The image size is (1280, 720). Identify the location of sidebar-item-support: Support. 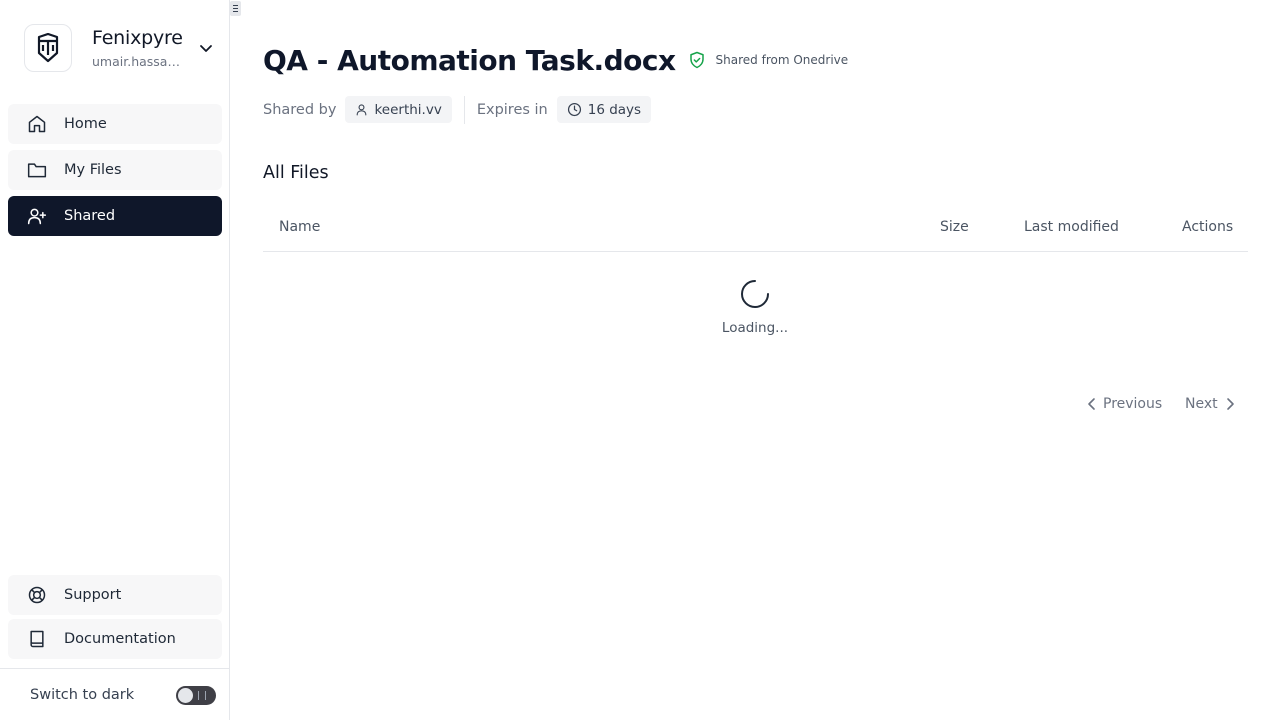
(115, 595).